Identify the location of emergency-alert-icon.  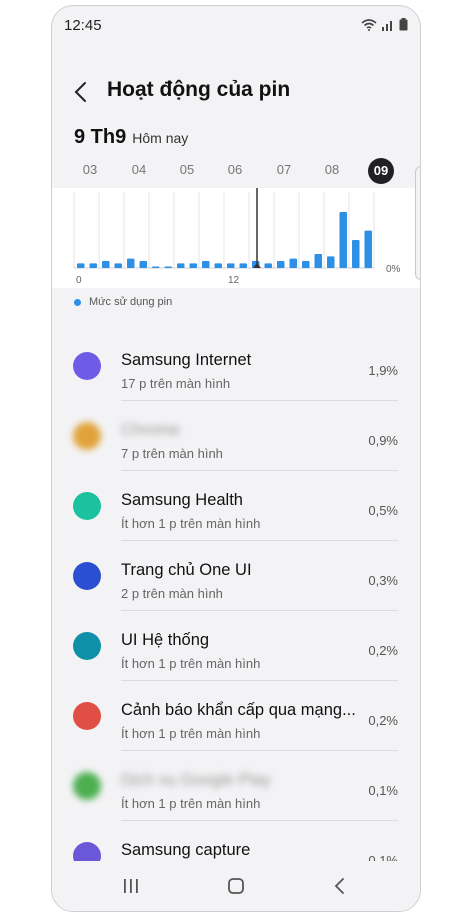
(87, 716).